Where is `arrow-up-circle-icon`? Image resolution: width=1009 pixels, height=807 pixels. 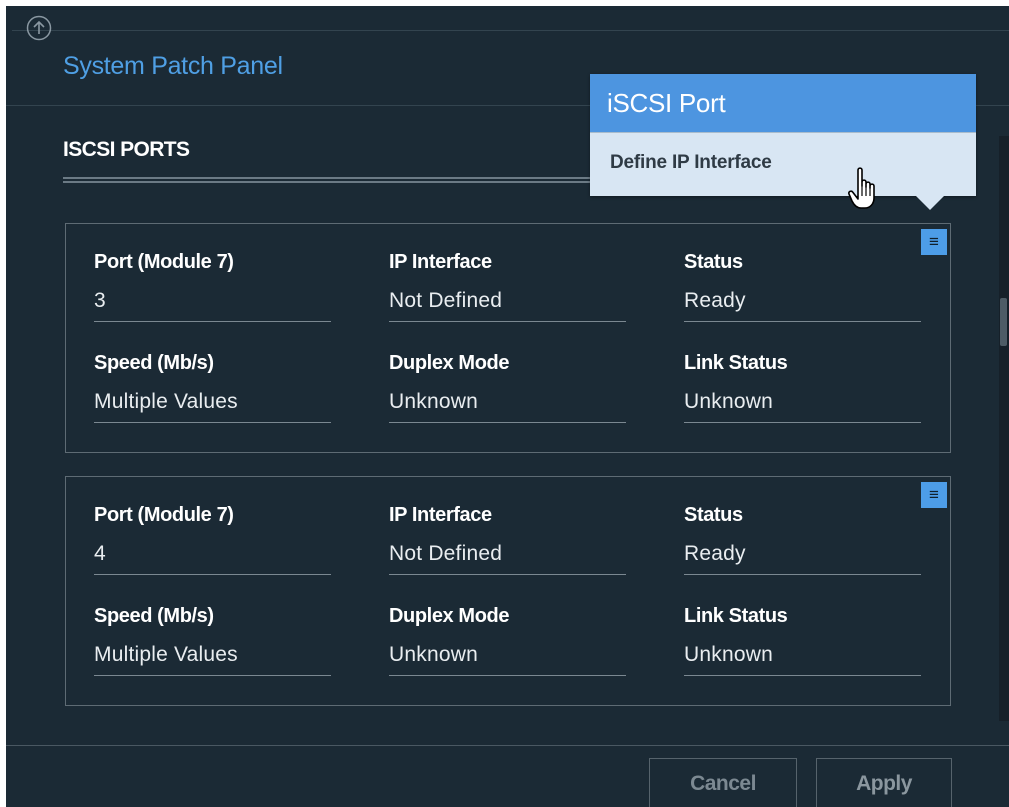 arrow-up-circle-icon is located at coordinates (39, 28).